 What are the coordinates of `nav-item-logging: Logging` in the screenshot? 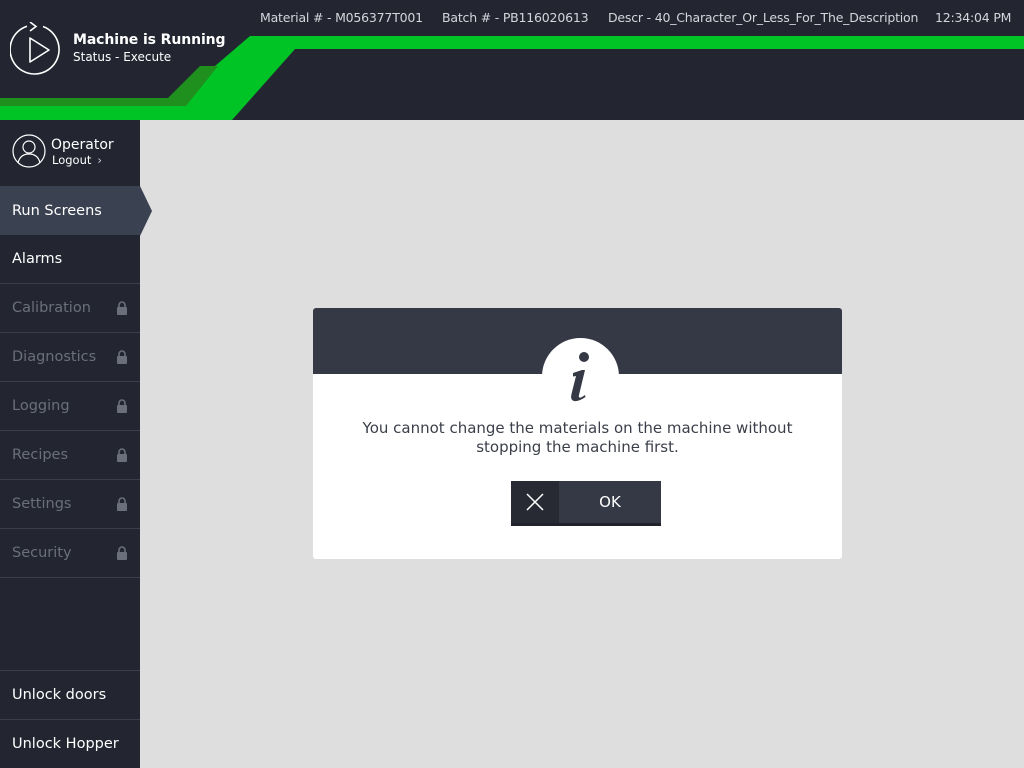 It's located at (70, 406).